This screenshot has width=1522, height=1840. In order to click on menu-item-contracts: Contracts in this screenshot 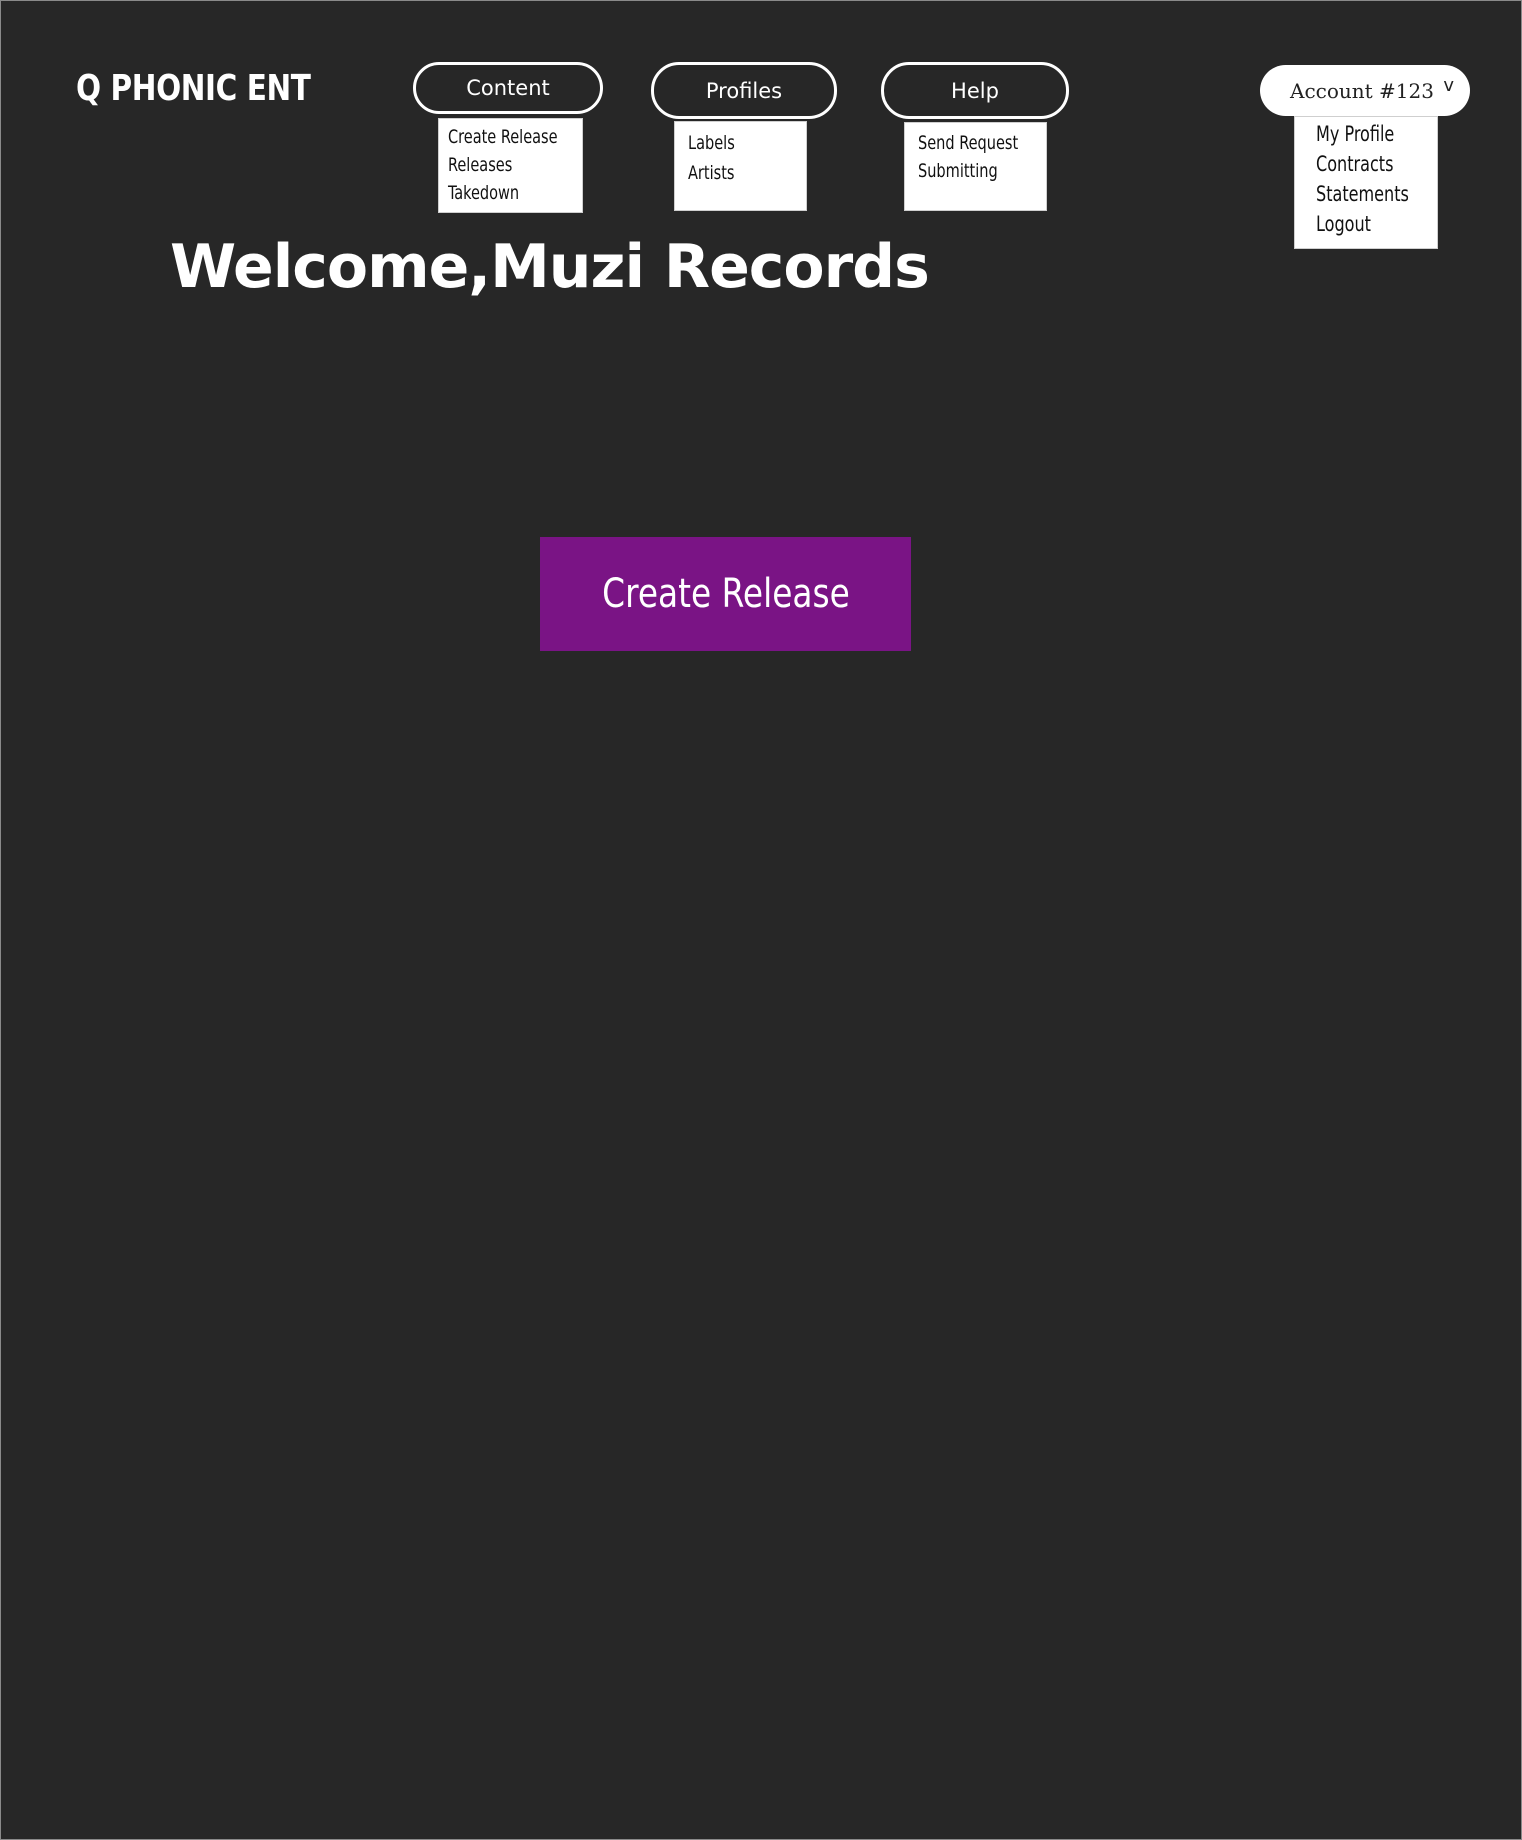, I will do `click(1367, 164)`.